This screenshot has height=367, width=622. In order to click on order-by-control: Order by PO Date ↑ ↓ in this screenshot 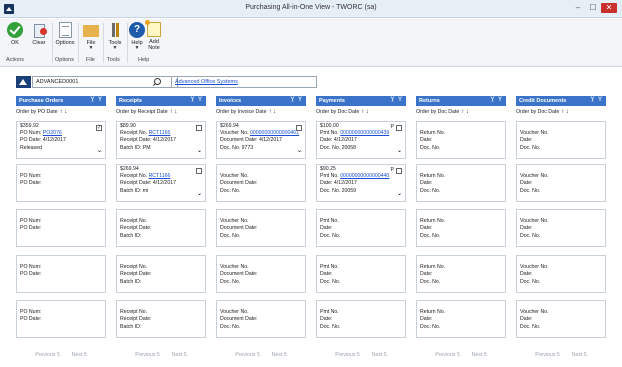, I will do `click(61, 113)`.